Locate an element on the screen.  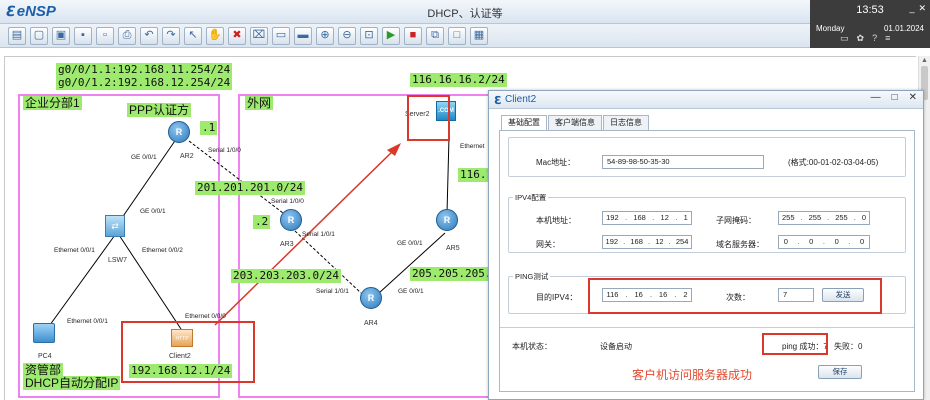
delete-links-icon: ⌧ is located at coordinates (259, 35).